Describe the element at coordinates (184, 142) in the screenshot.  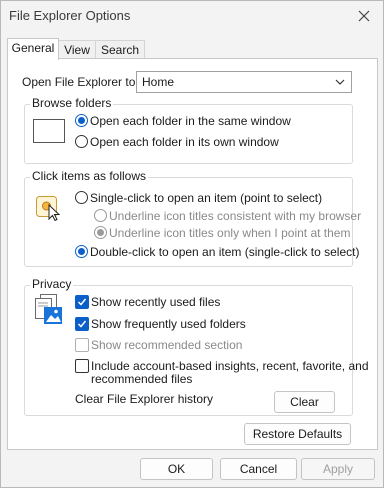
I see `own-window-label: Open each folder in its own window` at that location.